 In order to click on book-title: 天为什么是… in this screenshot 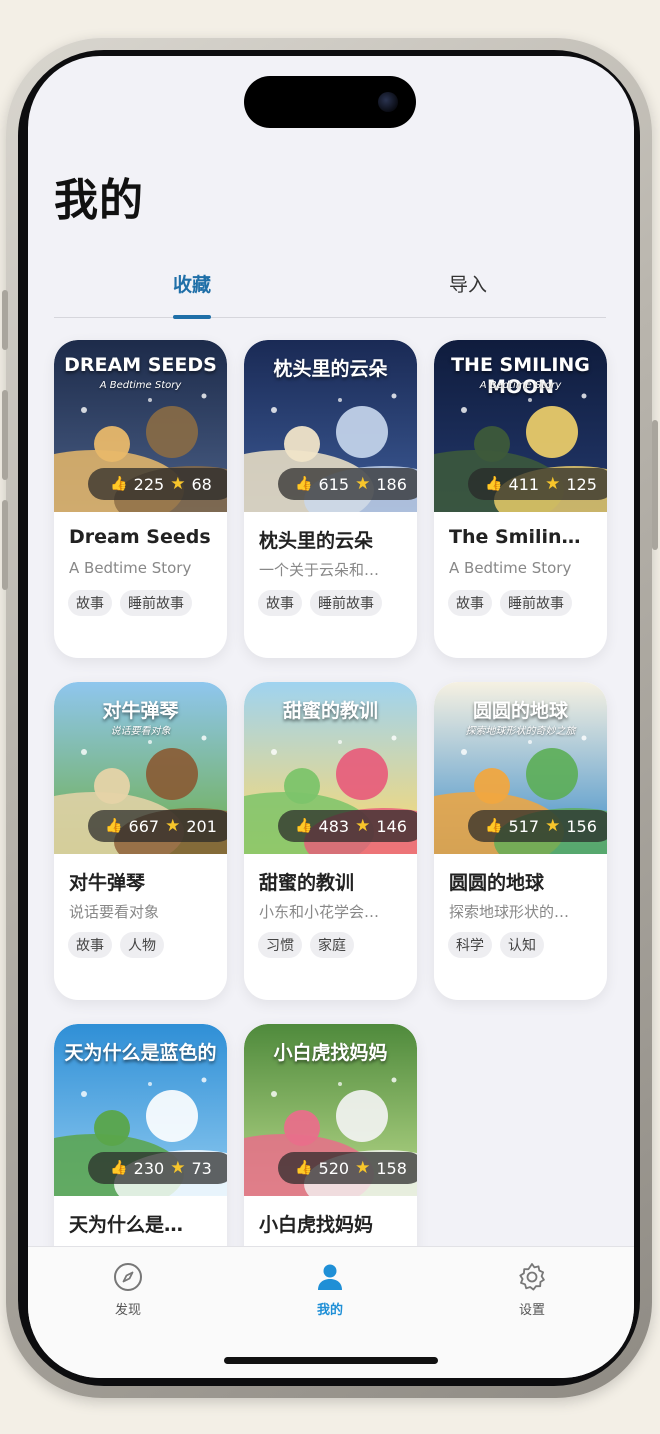, I will do `click(126, 1225)`.